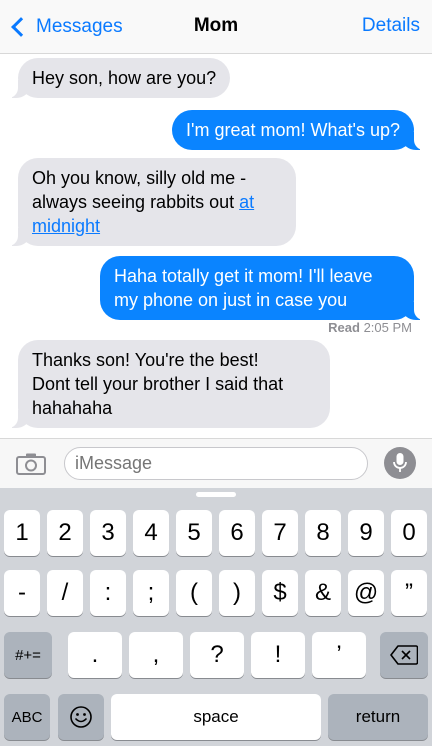 This screenshot has width=432, height=746. I want to click on microphone-icon, so click(400, 462).